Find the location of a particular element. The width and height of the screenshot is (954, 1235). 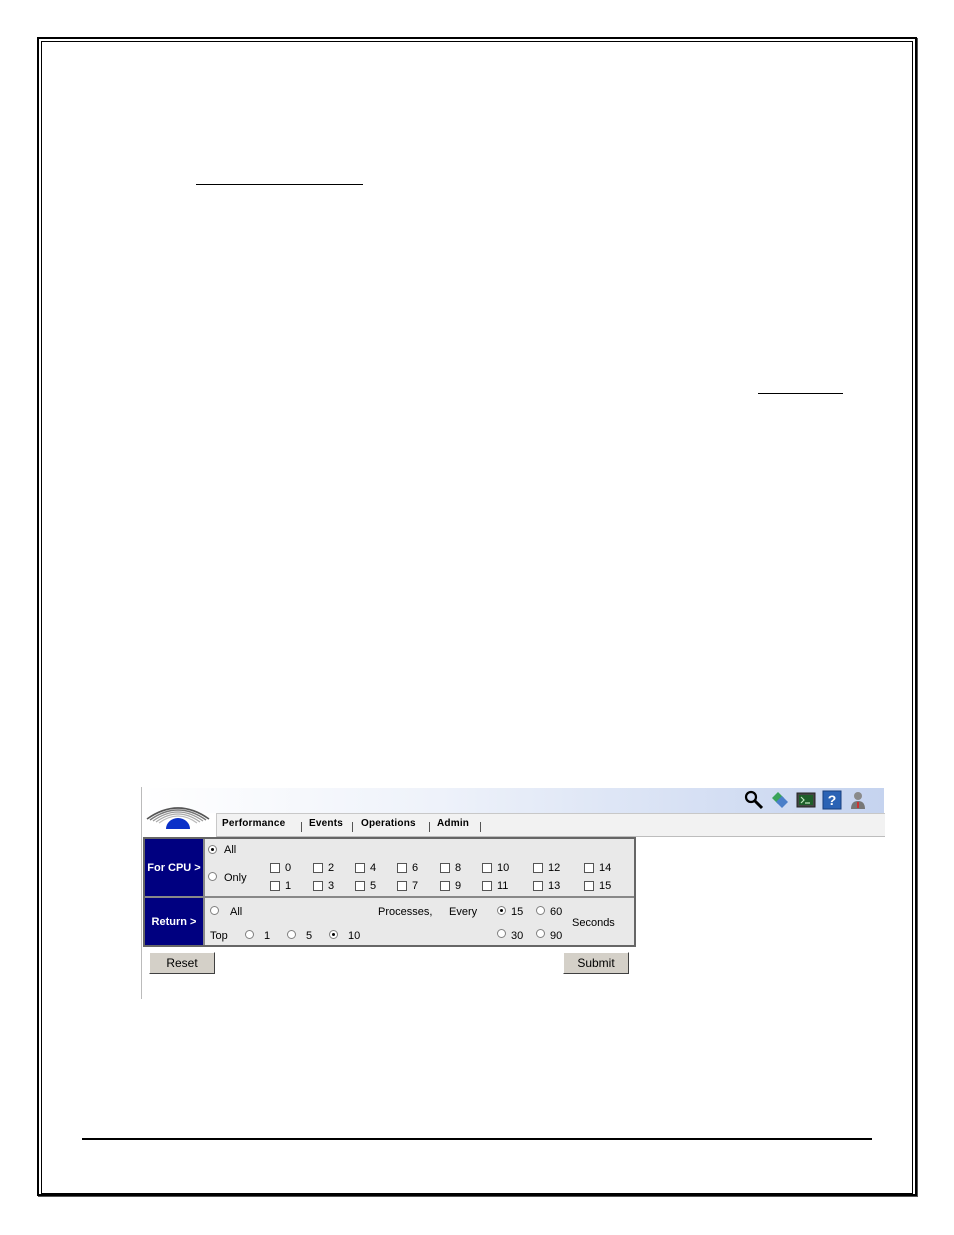

top-5-radio is located at coordinates (291, 934).